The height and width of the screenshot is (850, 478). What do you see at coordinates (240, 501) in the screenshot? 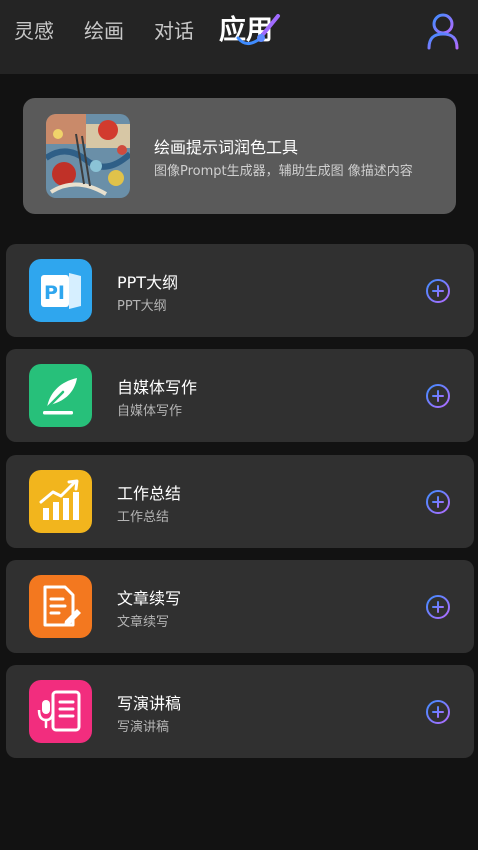
I see `app-card-work-summary: 工作总结 工作总结` at bounding box center [240, 501].